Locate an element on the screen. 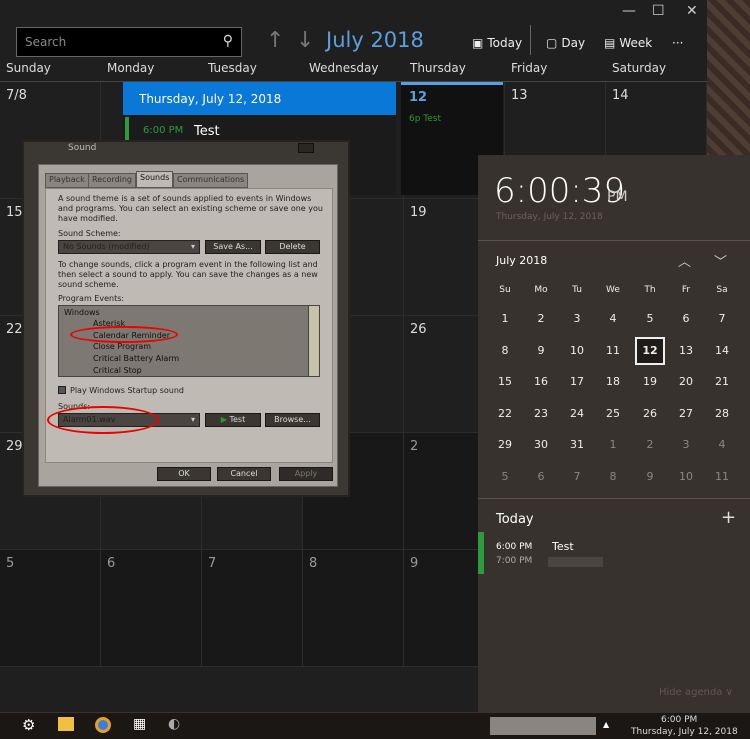 Image resolution: width=750 pixels, height=739 pixels. flyout-day: 22 is located at coordinates (505, 413).